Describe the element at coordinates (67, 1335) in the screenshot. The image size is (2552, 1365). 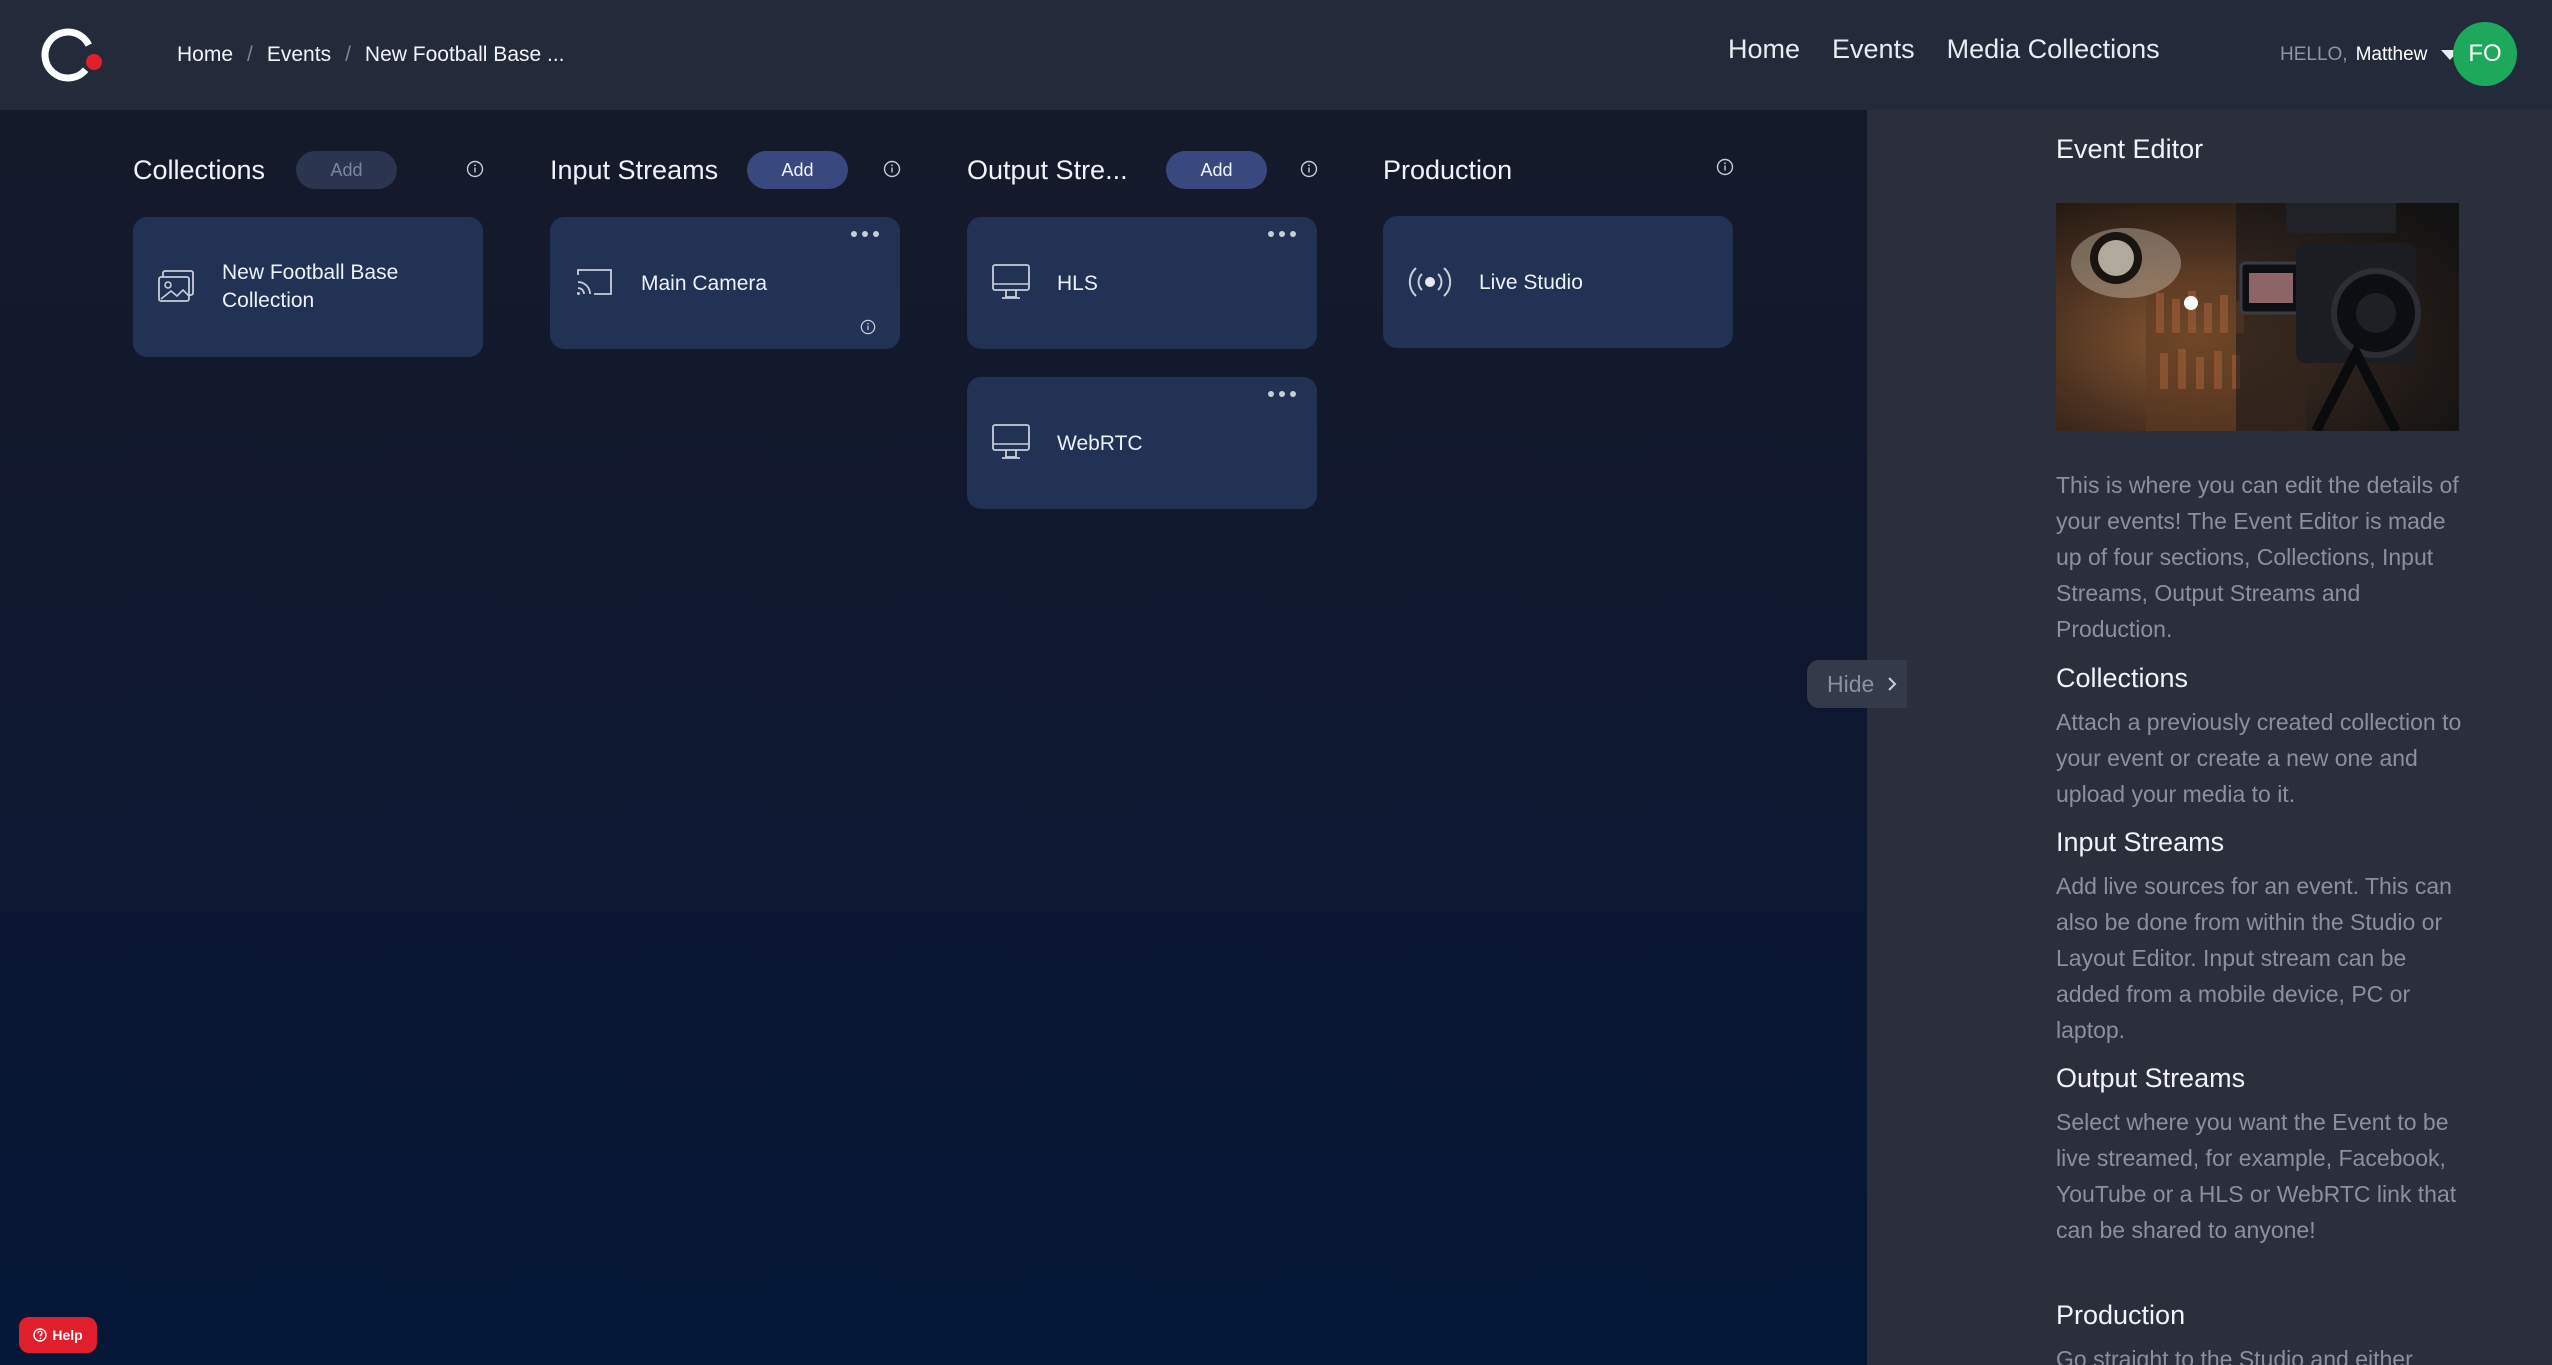
I see `help-label: Help` at that location.